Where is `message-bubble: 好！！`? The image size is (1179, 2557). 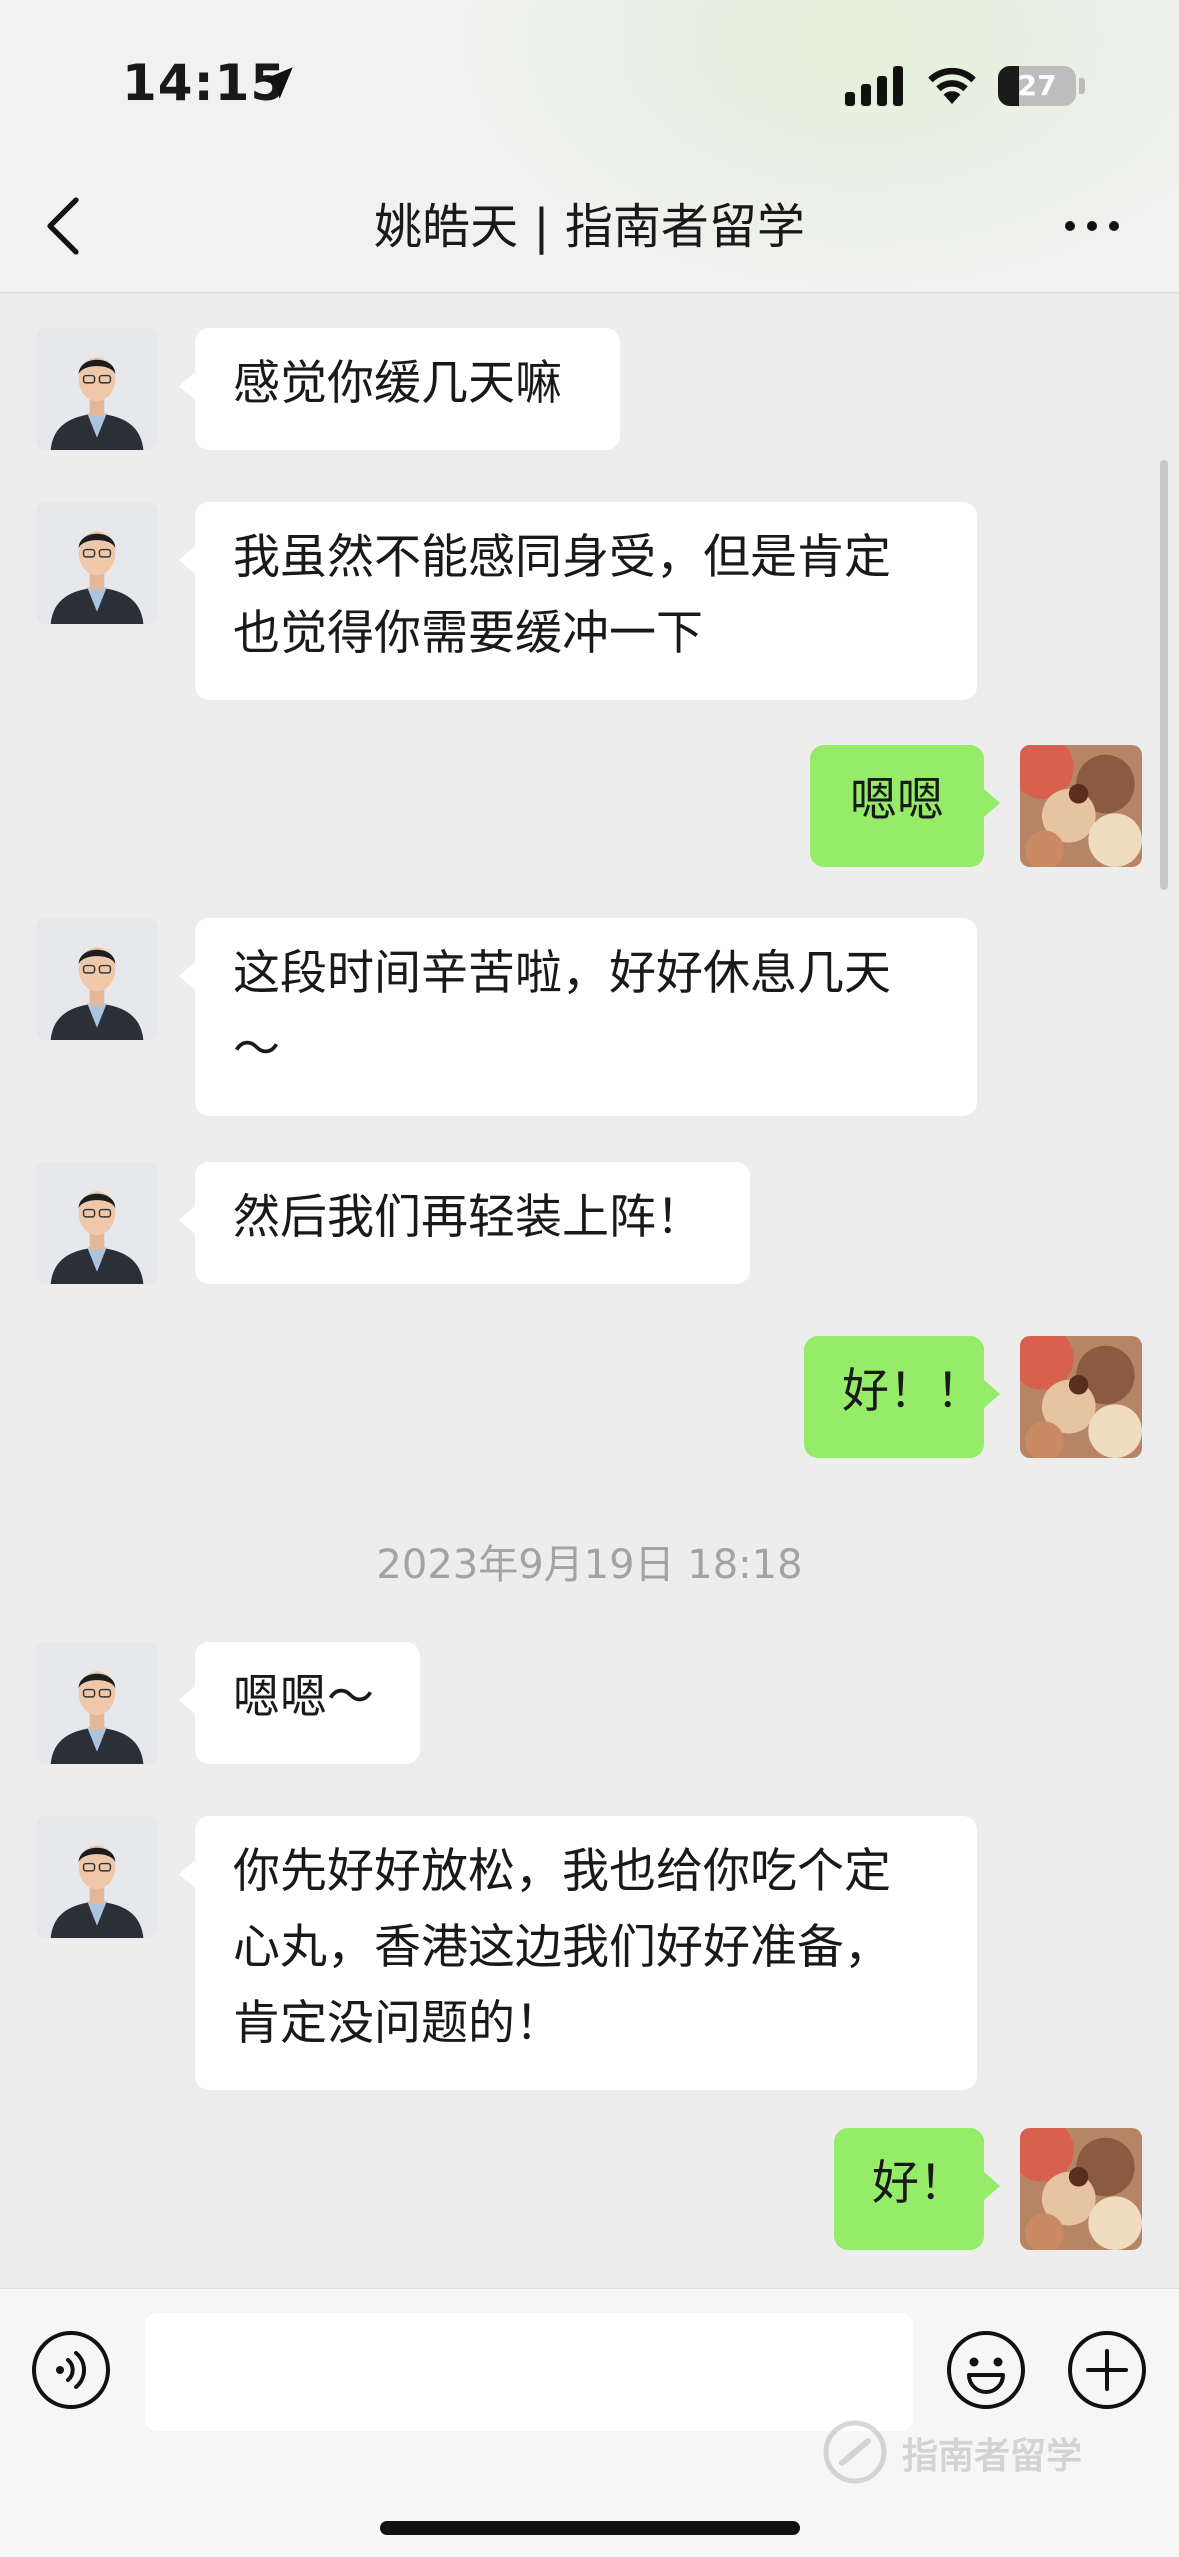 message-bubble: 好！！ is located at coordinates (902, 1397).